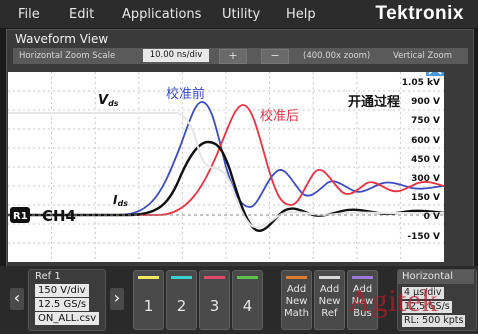  Describe the element at coordinates (81, 14) in the screenshot. I see `menu-edit: Edit` at that location.